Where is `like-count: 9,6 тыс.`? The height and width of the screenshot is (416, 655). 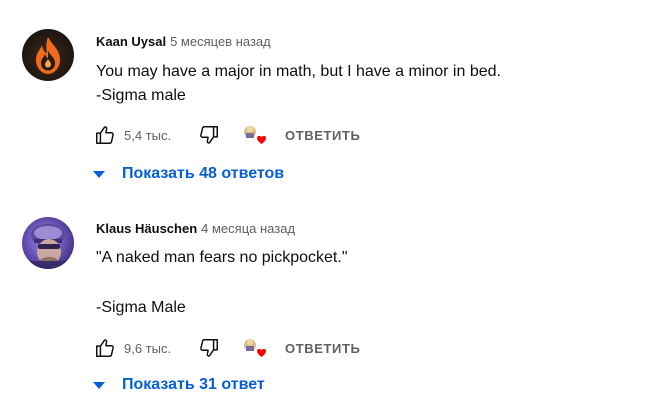 like-count: 9,6 тыс. is located at coordinates (148, 348).